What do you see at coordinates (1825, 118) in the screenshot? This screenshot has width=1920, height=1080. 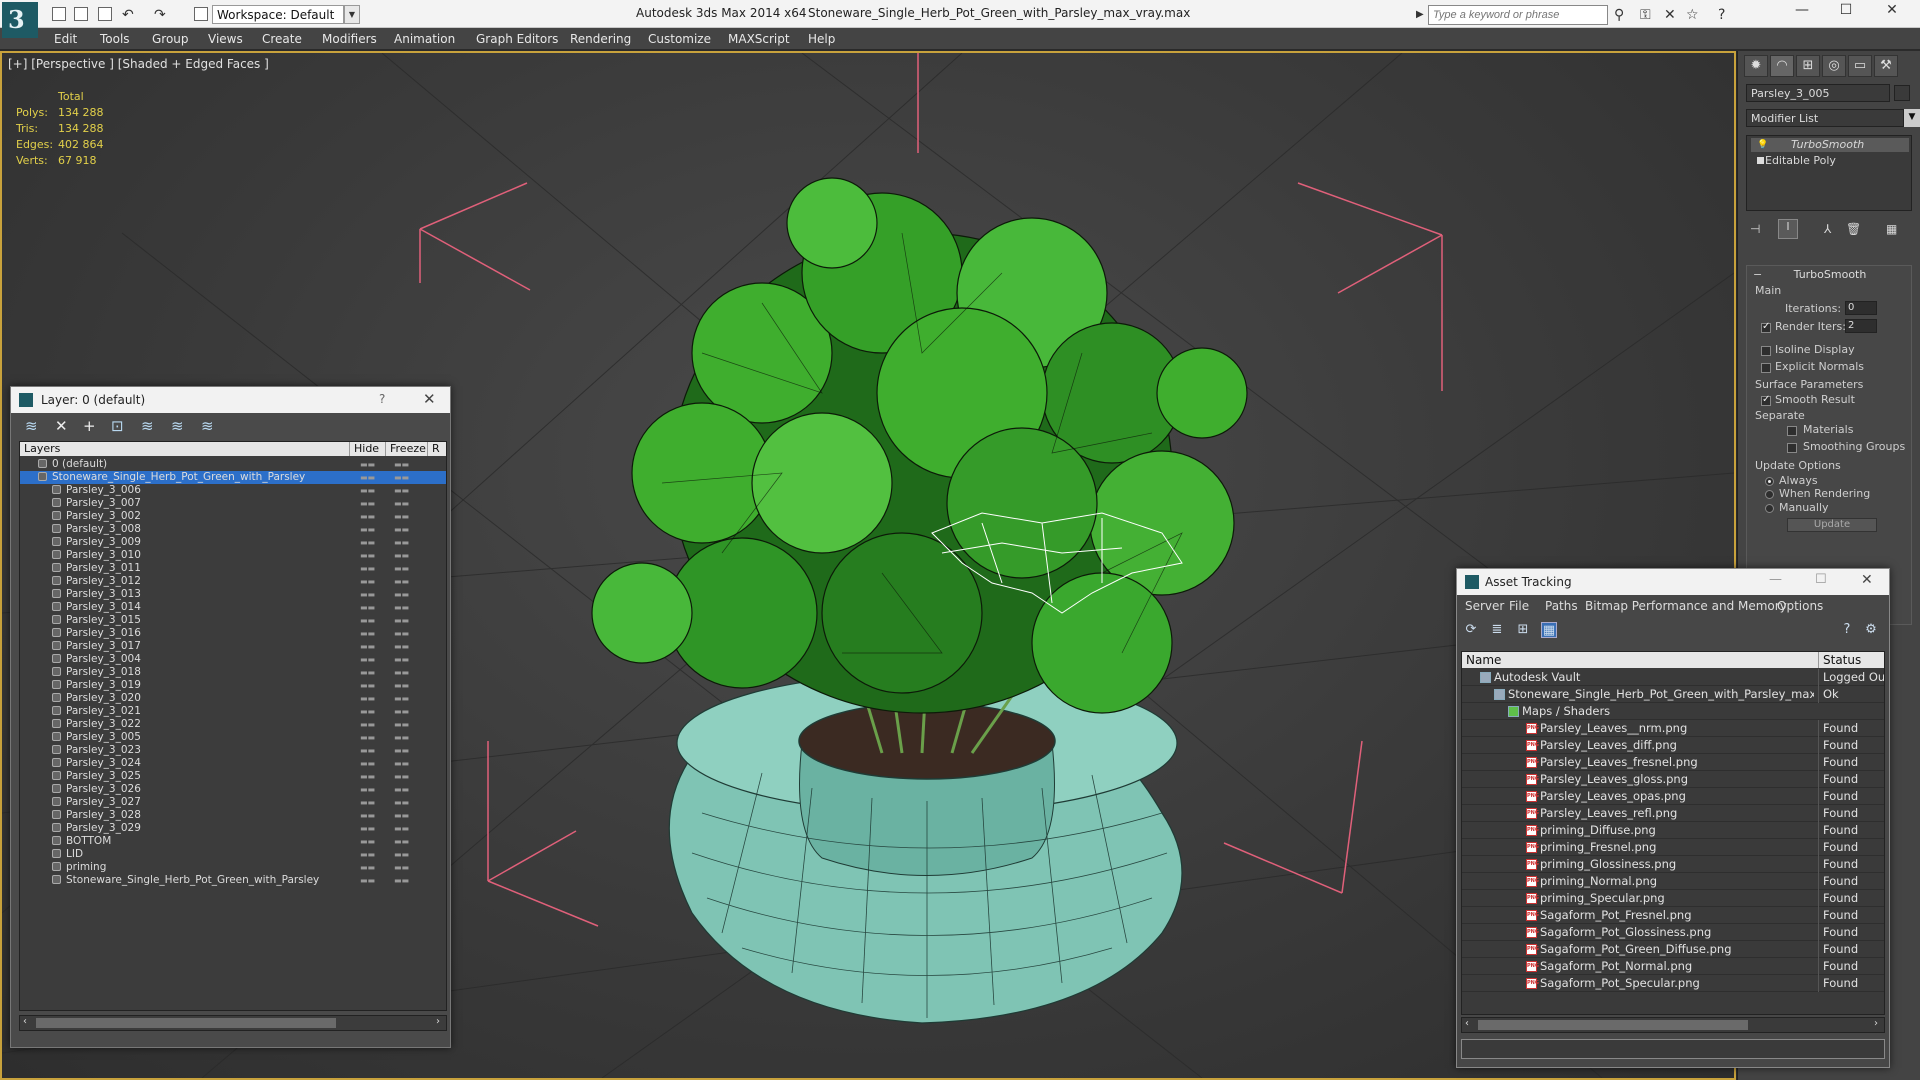 I see `modifier-list-dropdown: Modifier List` at bounding box center [1825, 118].